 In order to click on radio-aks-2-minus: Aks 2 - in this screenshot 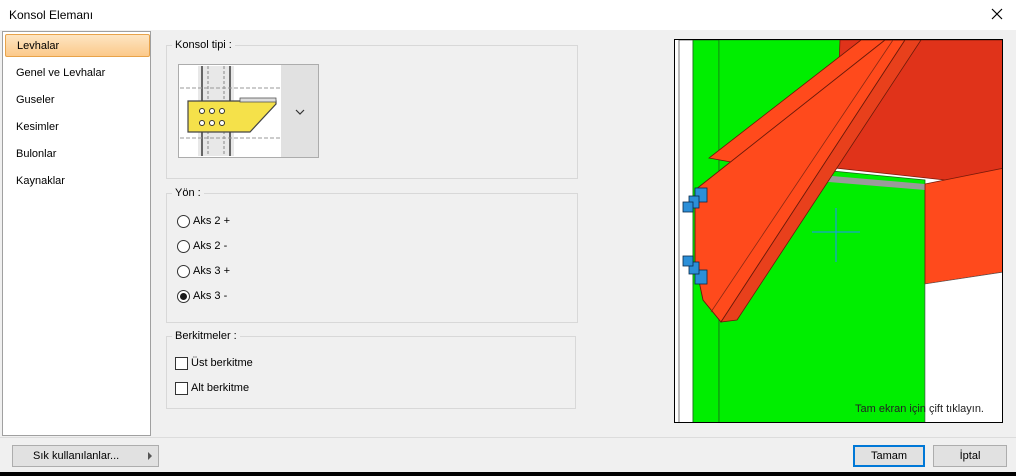, I will do `click(202, 246)`.